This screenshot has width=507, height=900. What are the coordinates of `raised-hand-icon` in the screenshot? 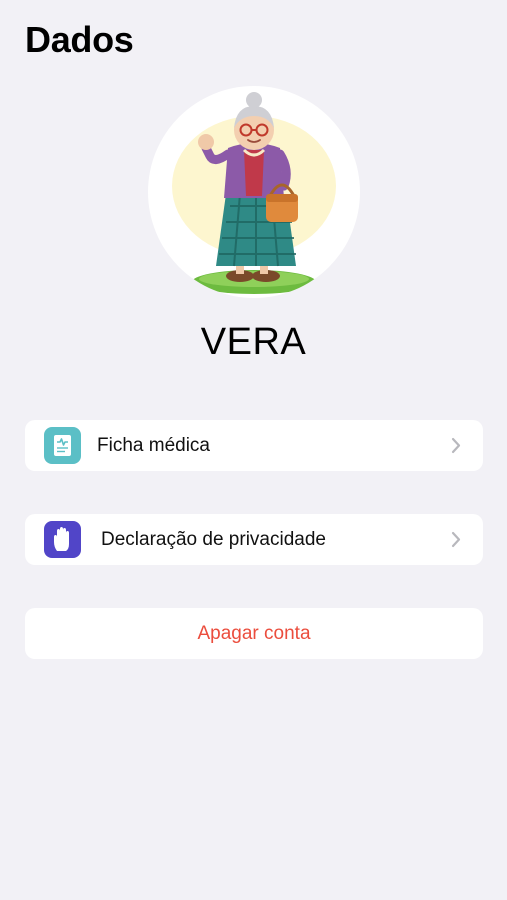 It's located at (62, 539).